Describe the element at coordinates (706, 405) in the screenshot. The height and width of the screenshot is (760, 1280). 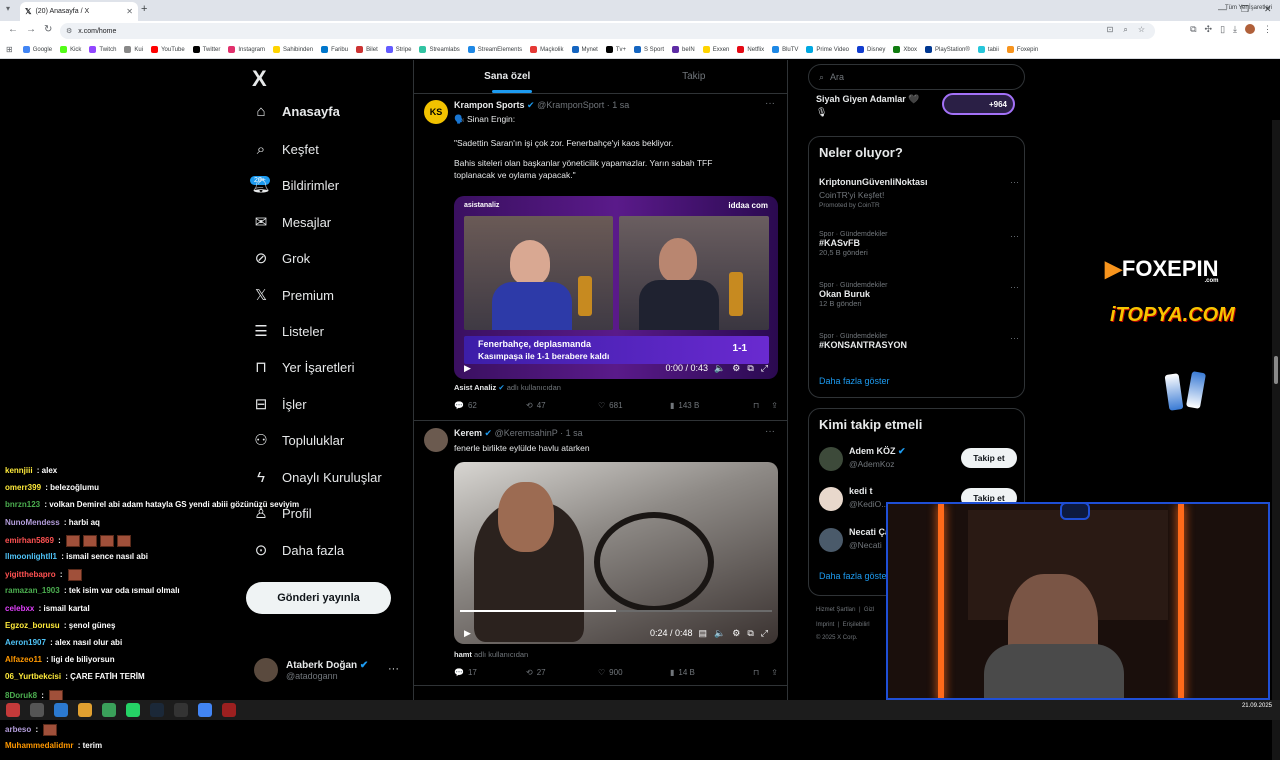
I see `views-button: ▮ 143 B` at that location.